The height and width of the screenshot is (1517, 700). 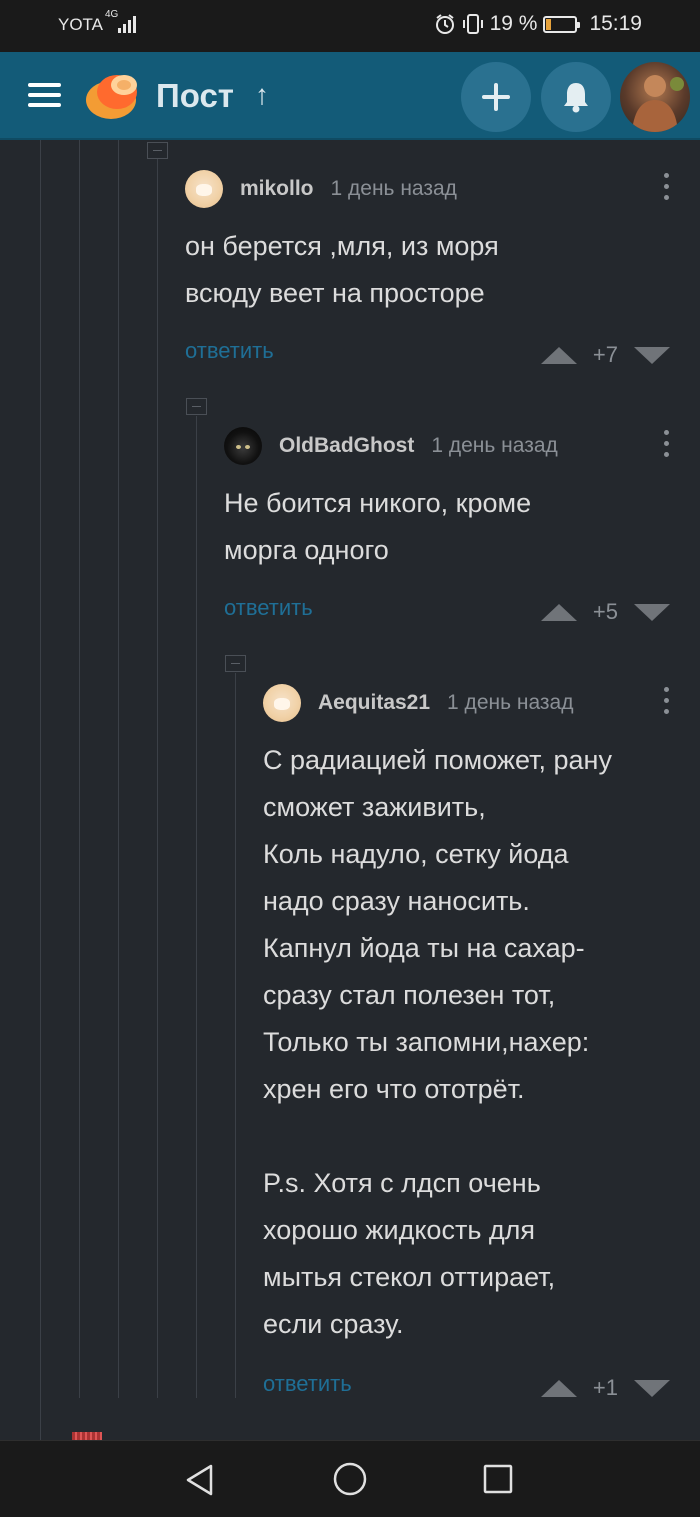 What do you see at coordinates (262, 95) in the screenshot?
I see `scroll-up-icon: ↑` at bounding box center [262, 95].